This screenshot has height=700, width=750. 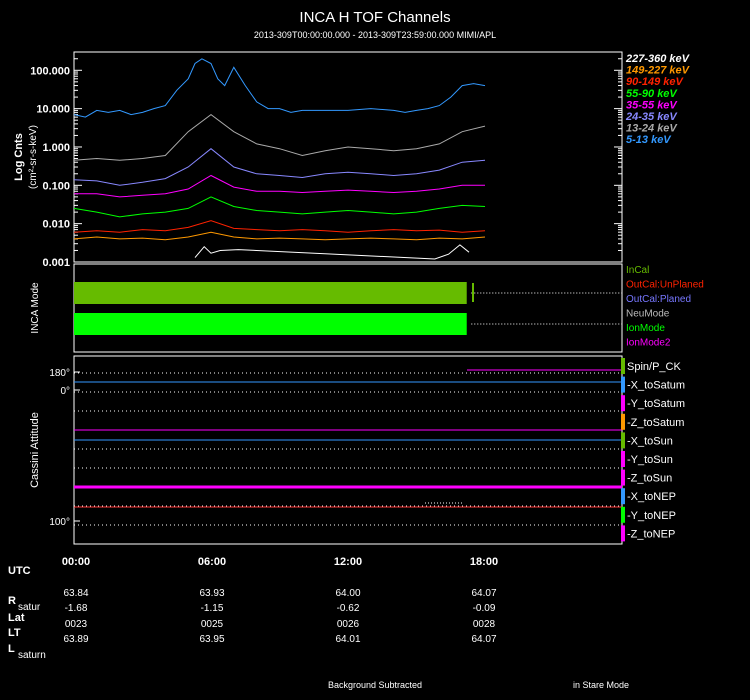 What do you see at coordinates (658, 59) in the screenshot?
I see `tof-legend-entry: 227-360 keV` at bounding box center [658, 59].